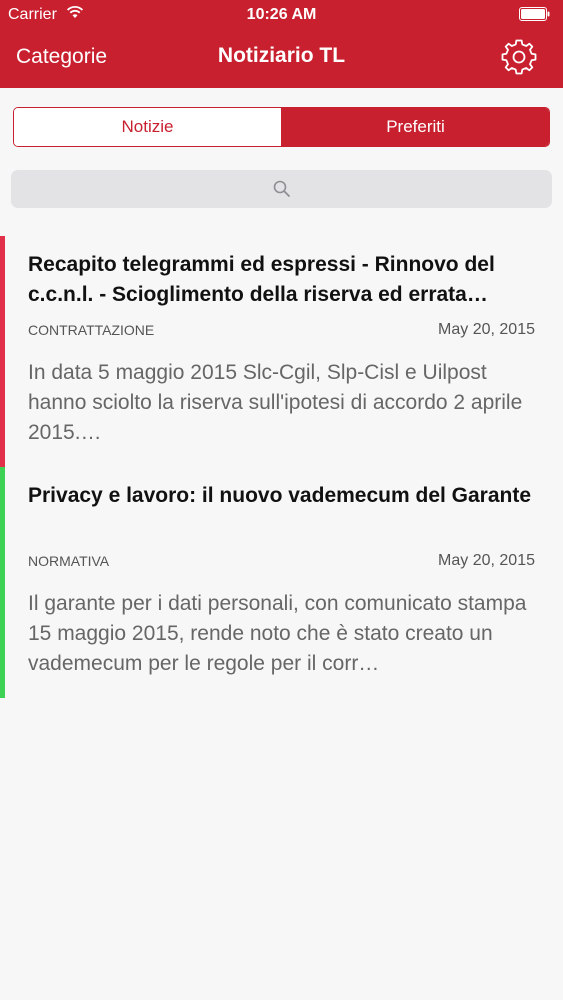 Image resolution: width=563 pixels, height=1000 pixels. Describe the element at coordinates (519, 57) in the screenshot. I see `gear-icon` at that location.